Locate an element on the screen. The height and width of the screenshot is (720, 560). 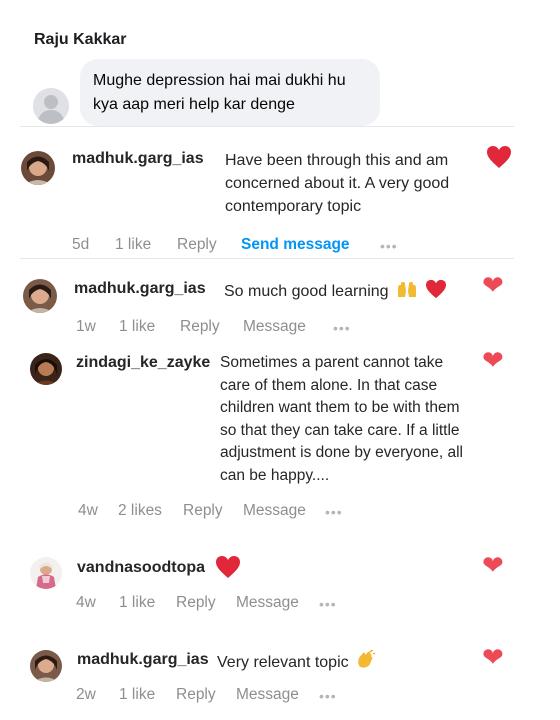
comment-body: Very relevant topic is located at coordinates (283, 662).